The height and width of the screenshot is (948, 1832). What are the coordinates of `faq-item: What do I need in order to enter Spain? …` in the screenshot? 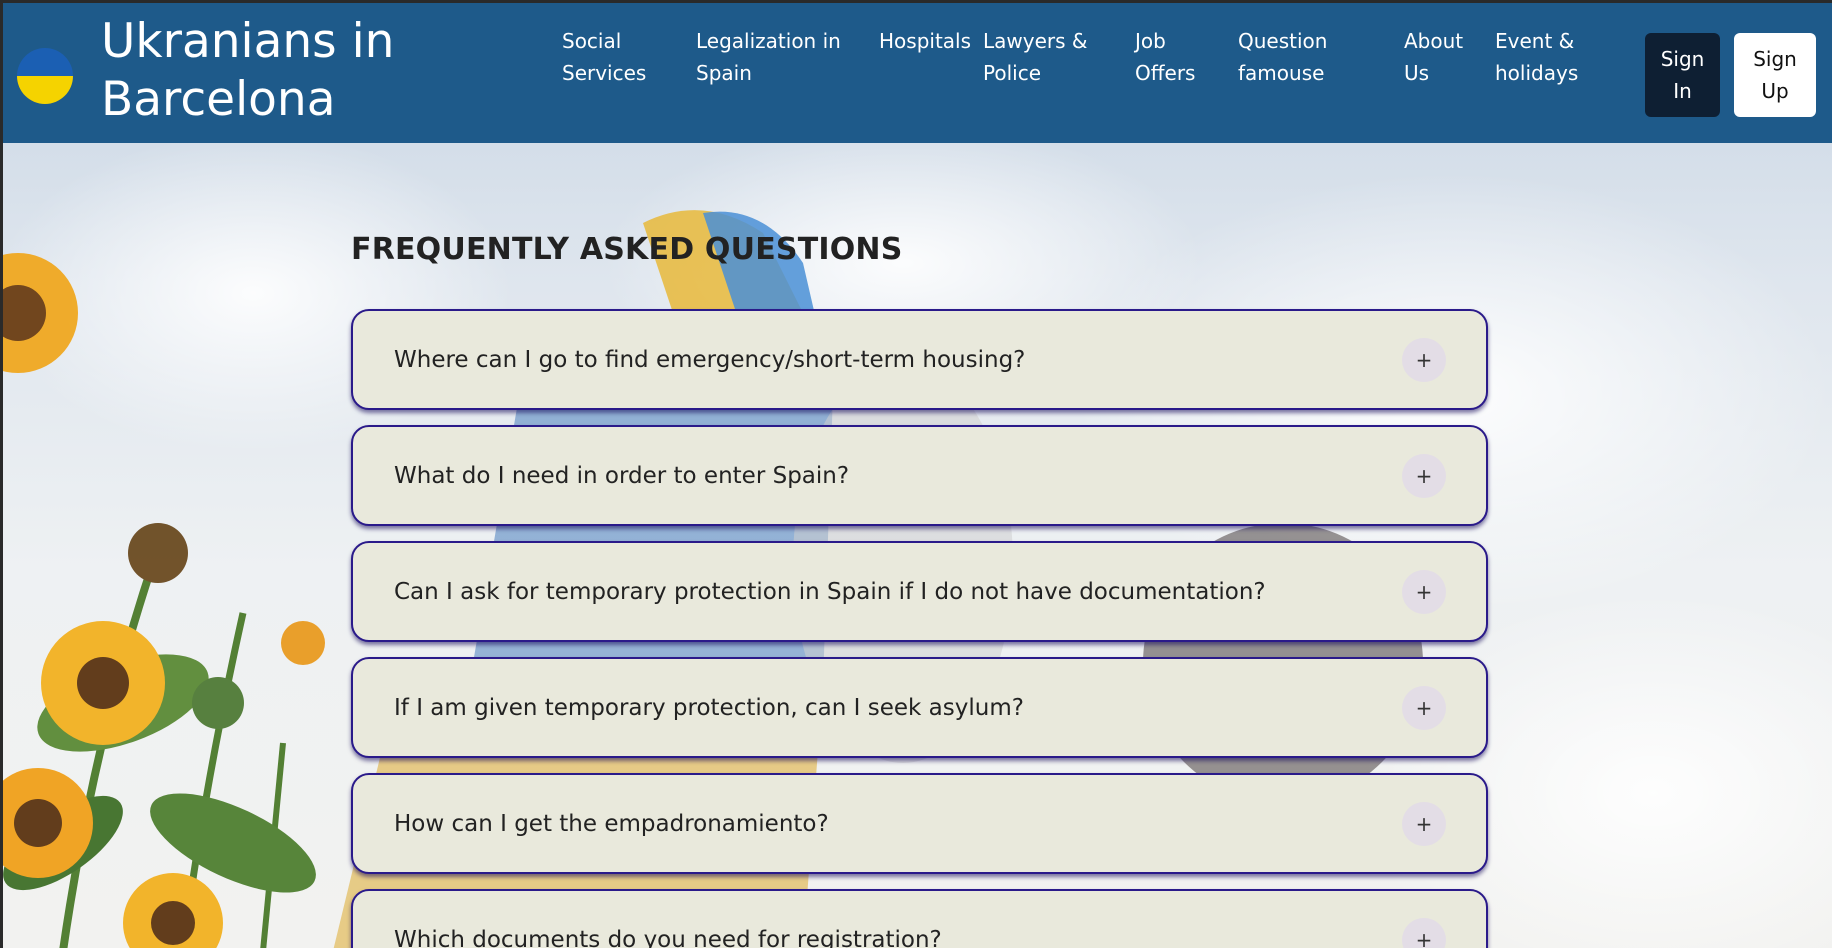 It's located at (919, 475).